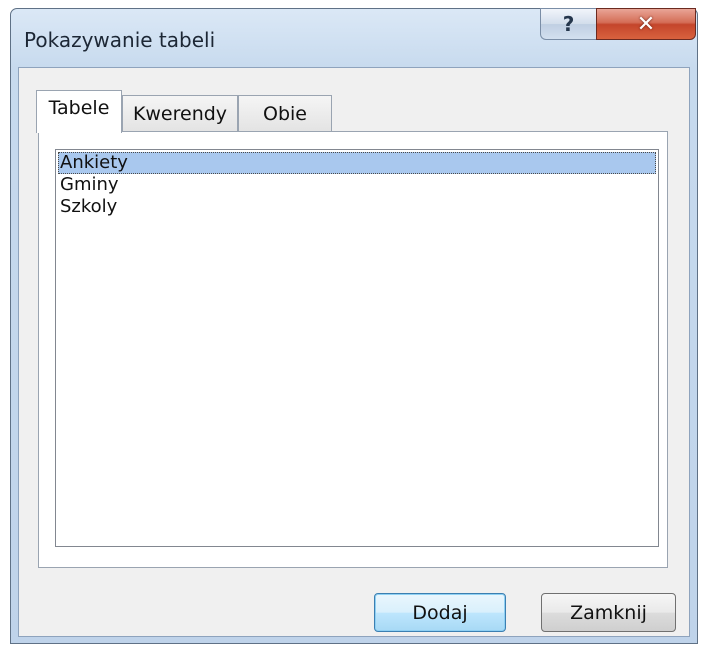 Image resolution: width=707 pixels, height=651 pixels. Describe the element at coordinates (180, 113) in the screenshot. I see `tab-queries: Kwerendy` at that location.